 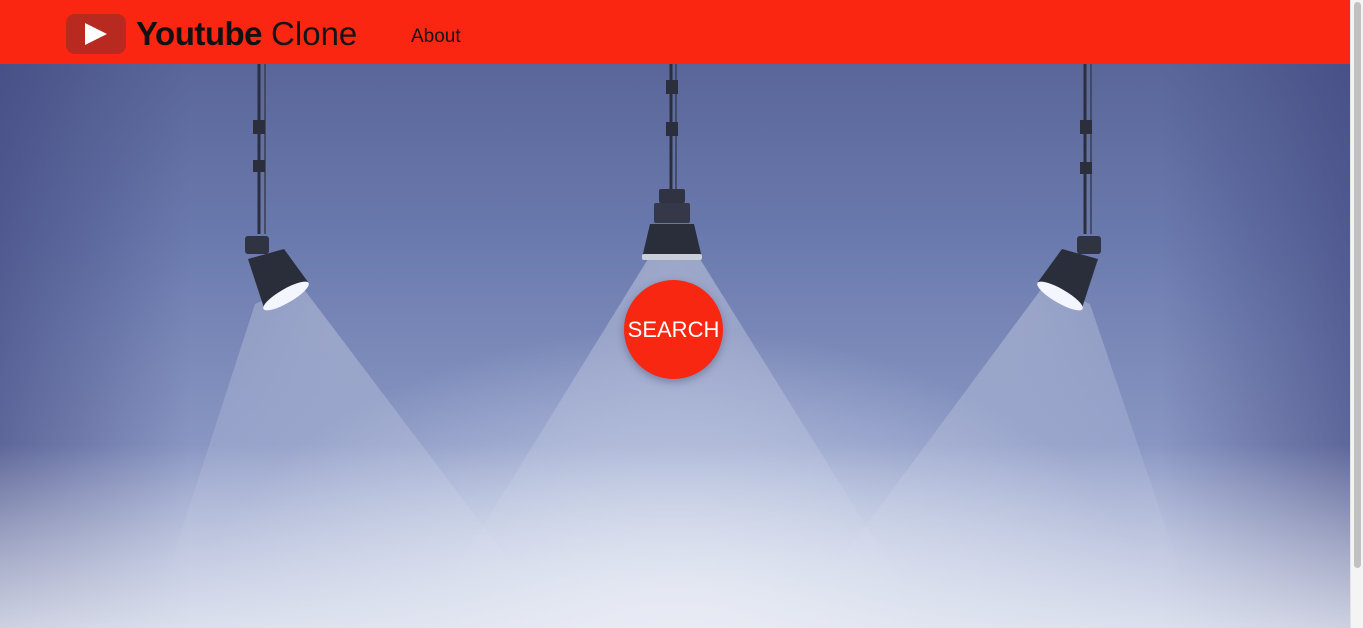 What do you see at coordinates (675, 32) in the screenshot?
I see `navbar: Youtube Clone About` at bounding box center [675, 32].